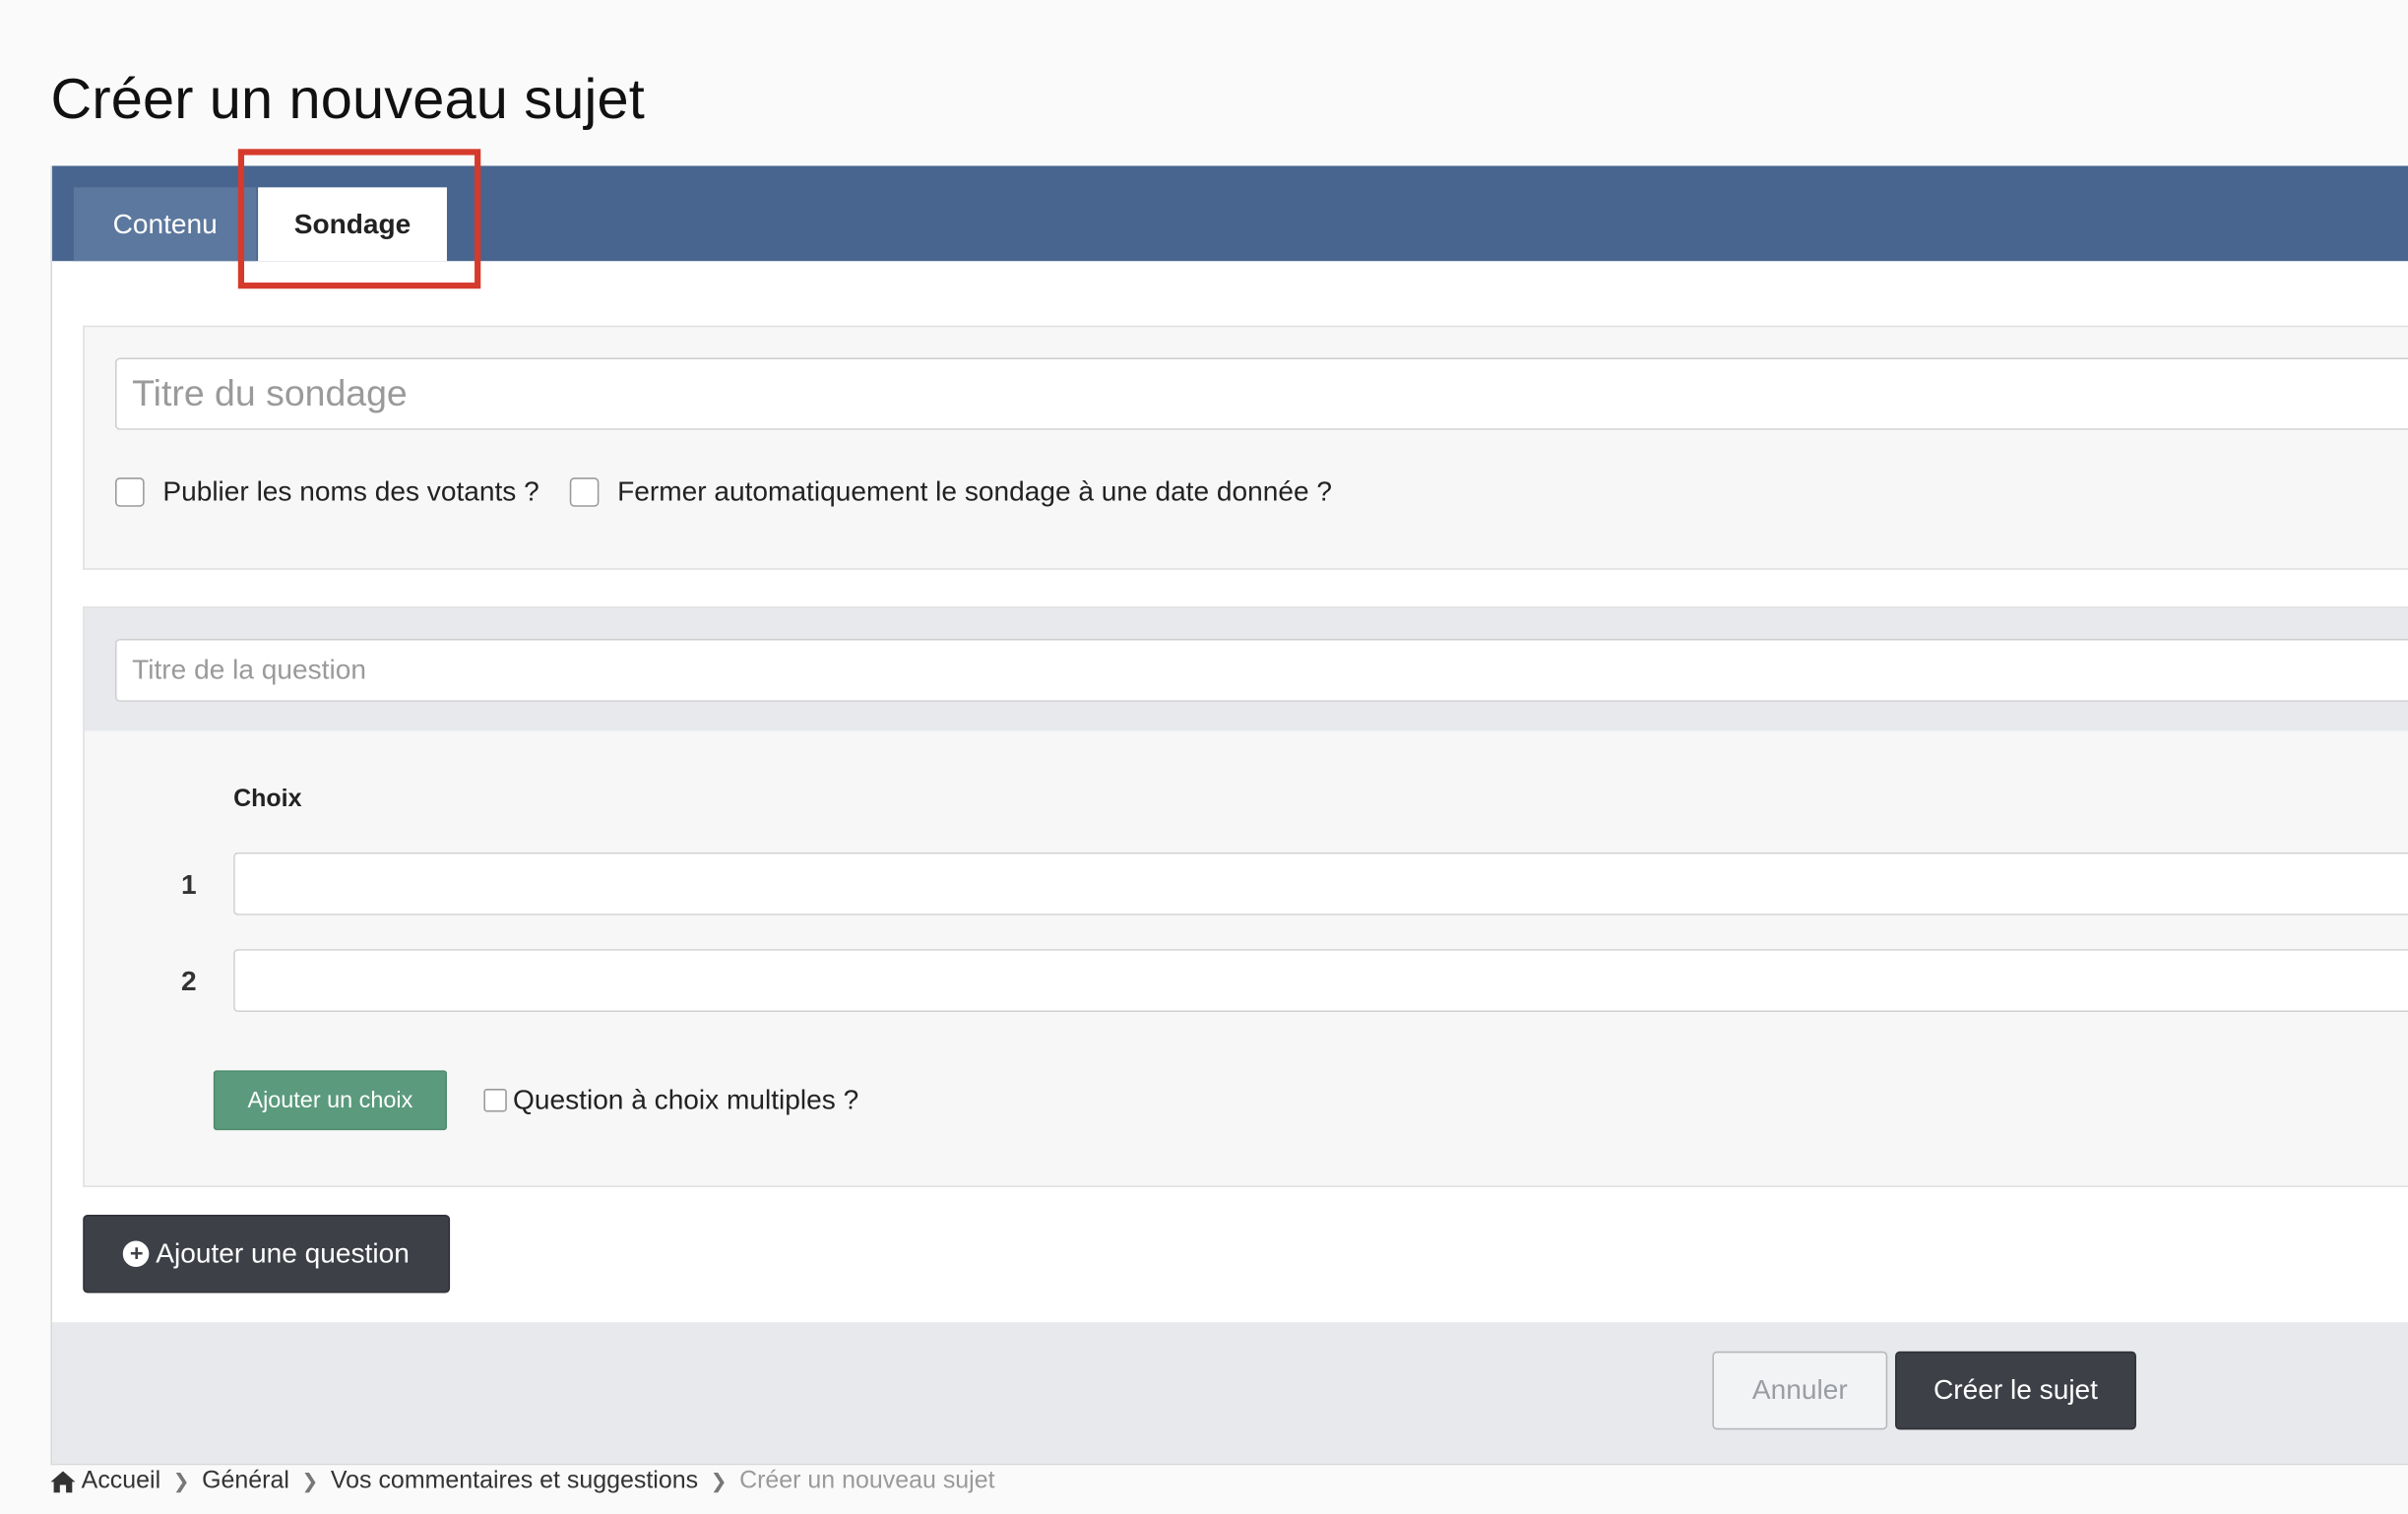 Image resolution: width=2408 pixels, height=1514 pixels. Describe the element at coordinates (1230, 1393) in the screenshot. I see `form-footer: Annuler Créer le sujet` at that location.